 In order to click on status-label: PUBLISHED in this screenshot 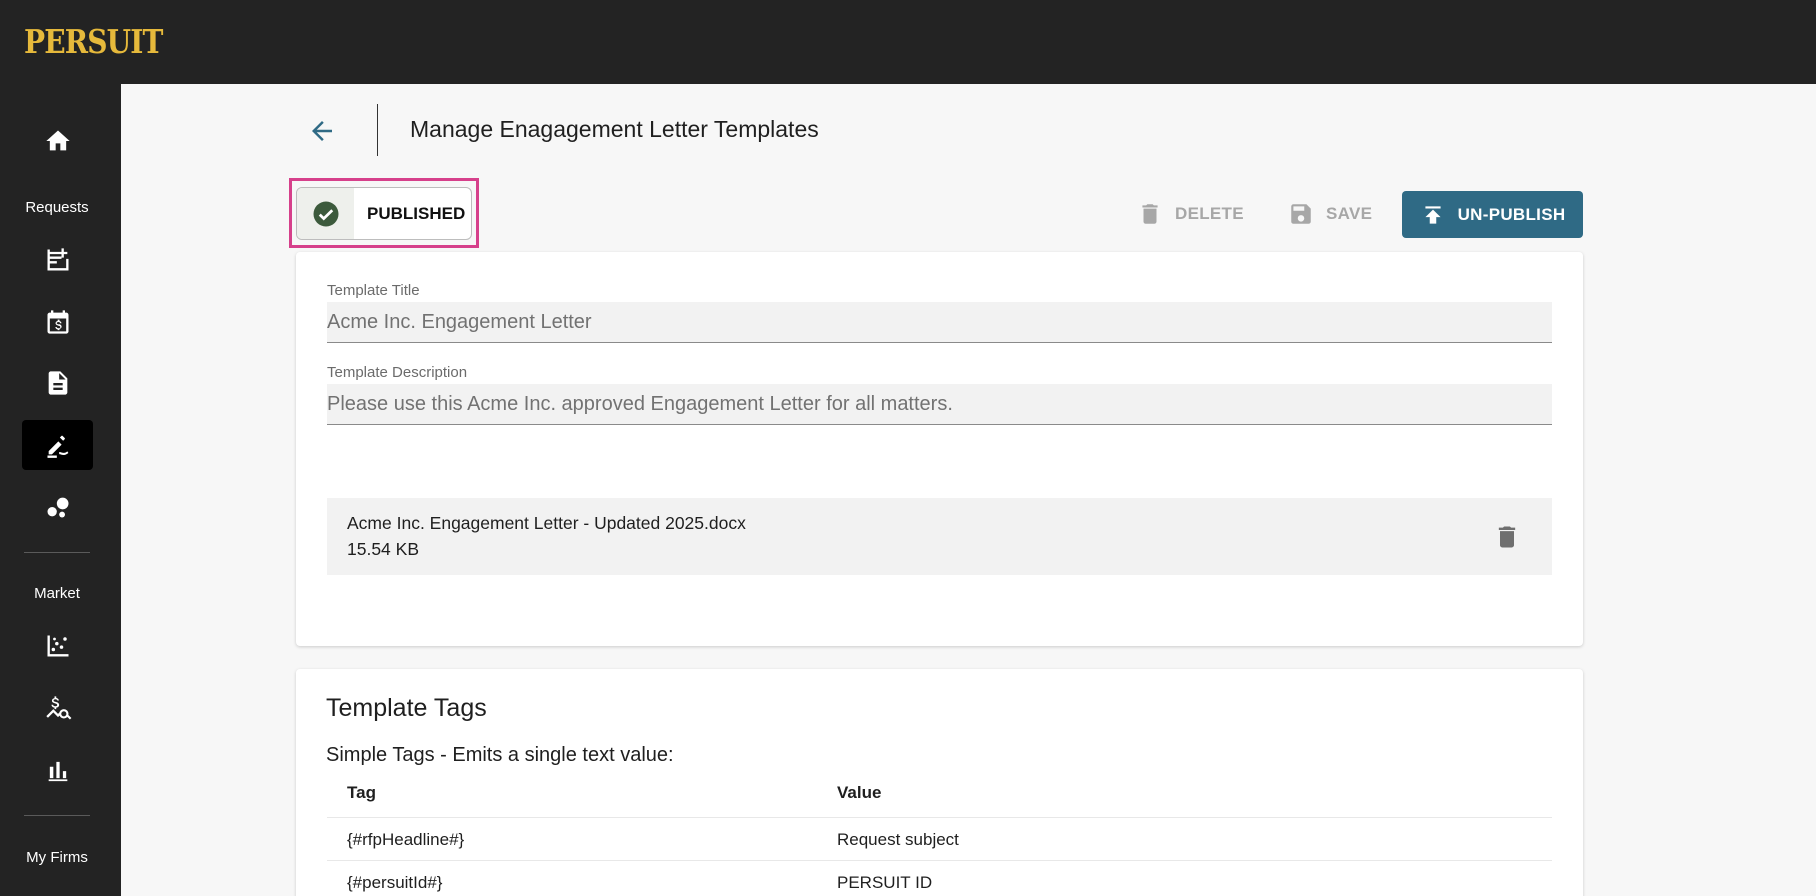, I will do `click(416, 213)`.